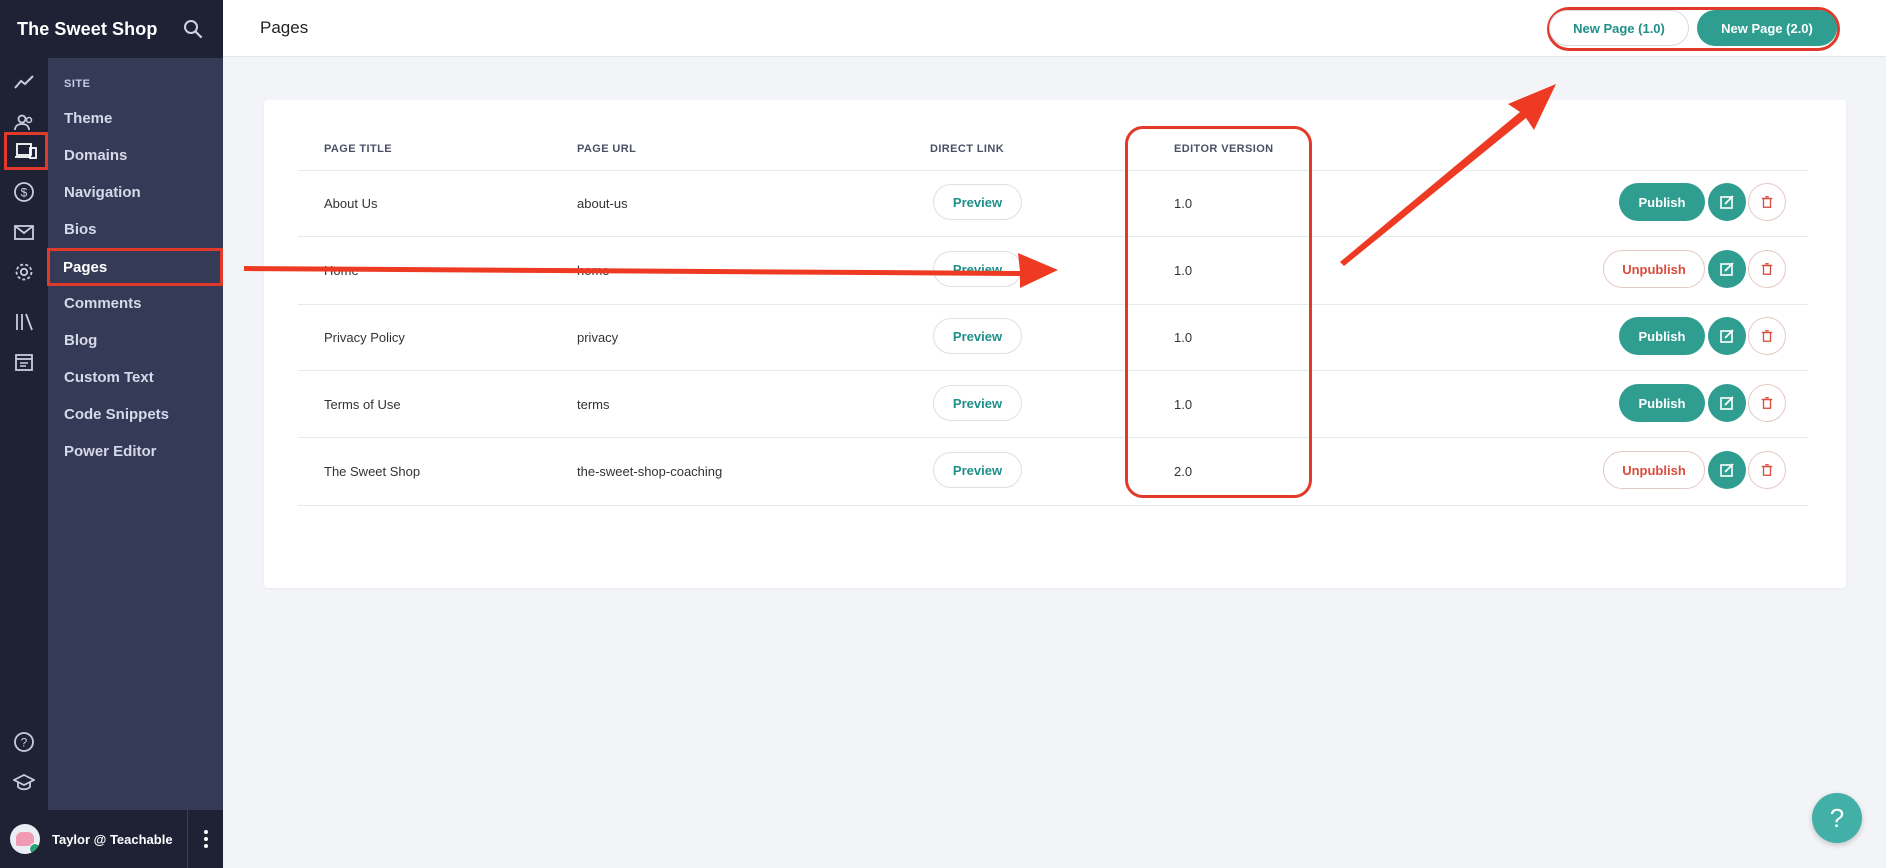  What do you see at coordinates (1767, 336) in the screenshot?
I see `row-3-delete-icon` at bounding box center [1767, 336].